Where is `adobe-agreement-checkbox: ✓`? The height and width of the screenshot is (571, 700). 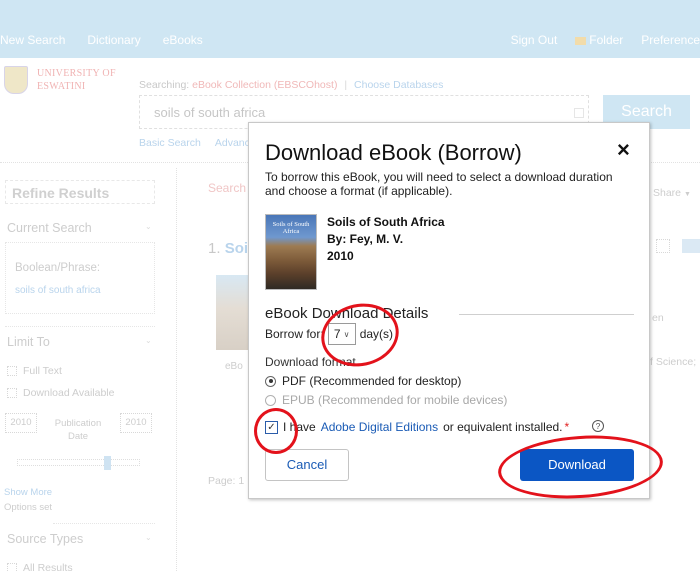
adobe-agreement-checkbox: ✓ is located at coordinates (271, 427).